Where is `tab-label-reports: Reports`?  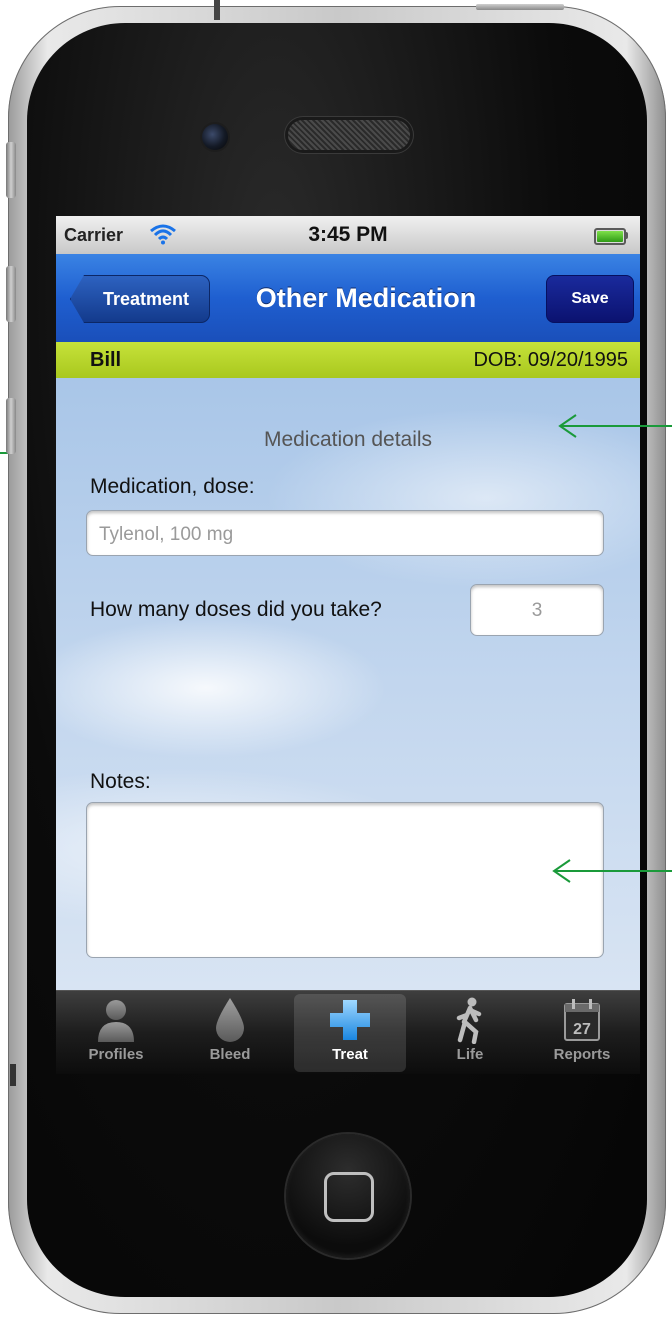 tab-label-reports: Reports is located at coordinates (582, 1054).